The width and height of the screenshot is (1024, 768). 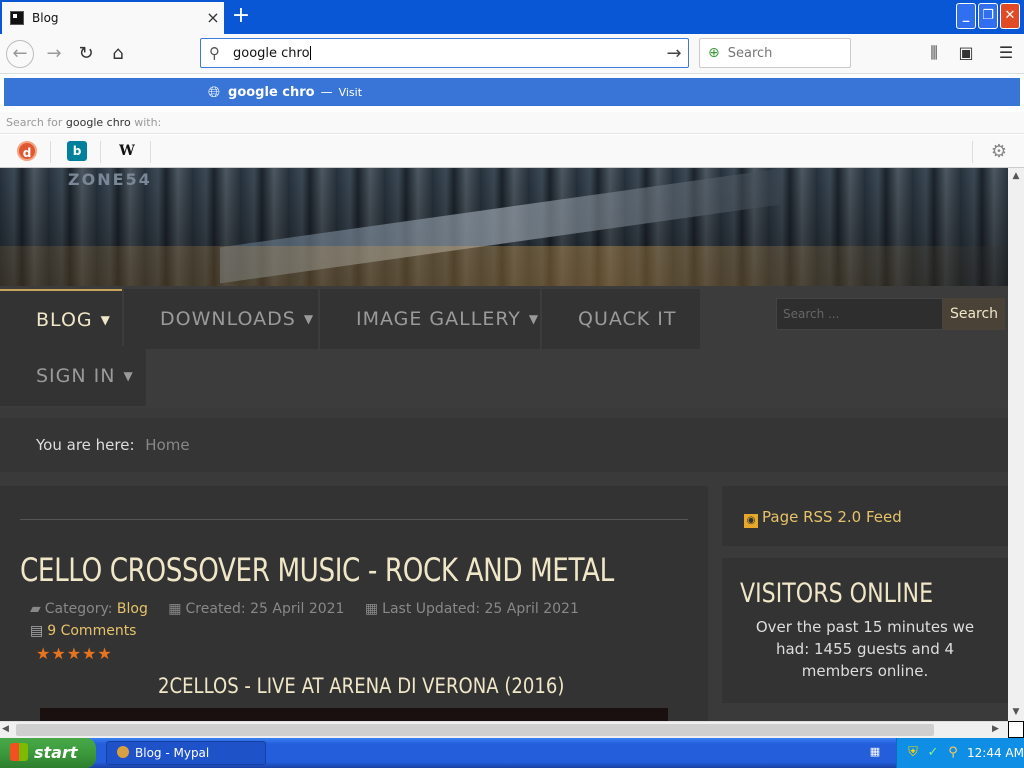 I want to click on rss-icon: ◉, so click(x=751, y=521).